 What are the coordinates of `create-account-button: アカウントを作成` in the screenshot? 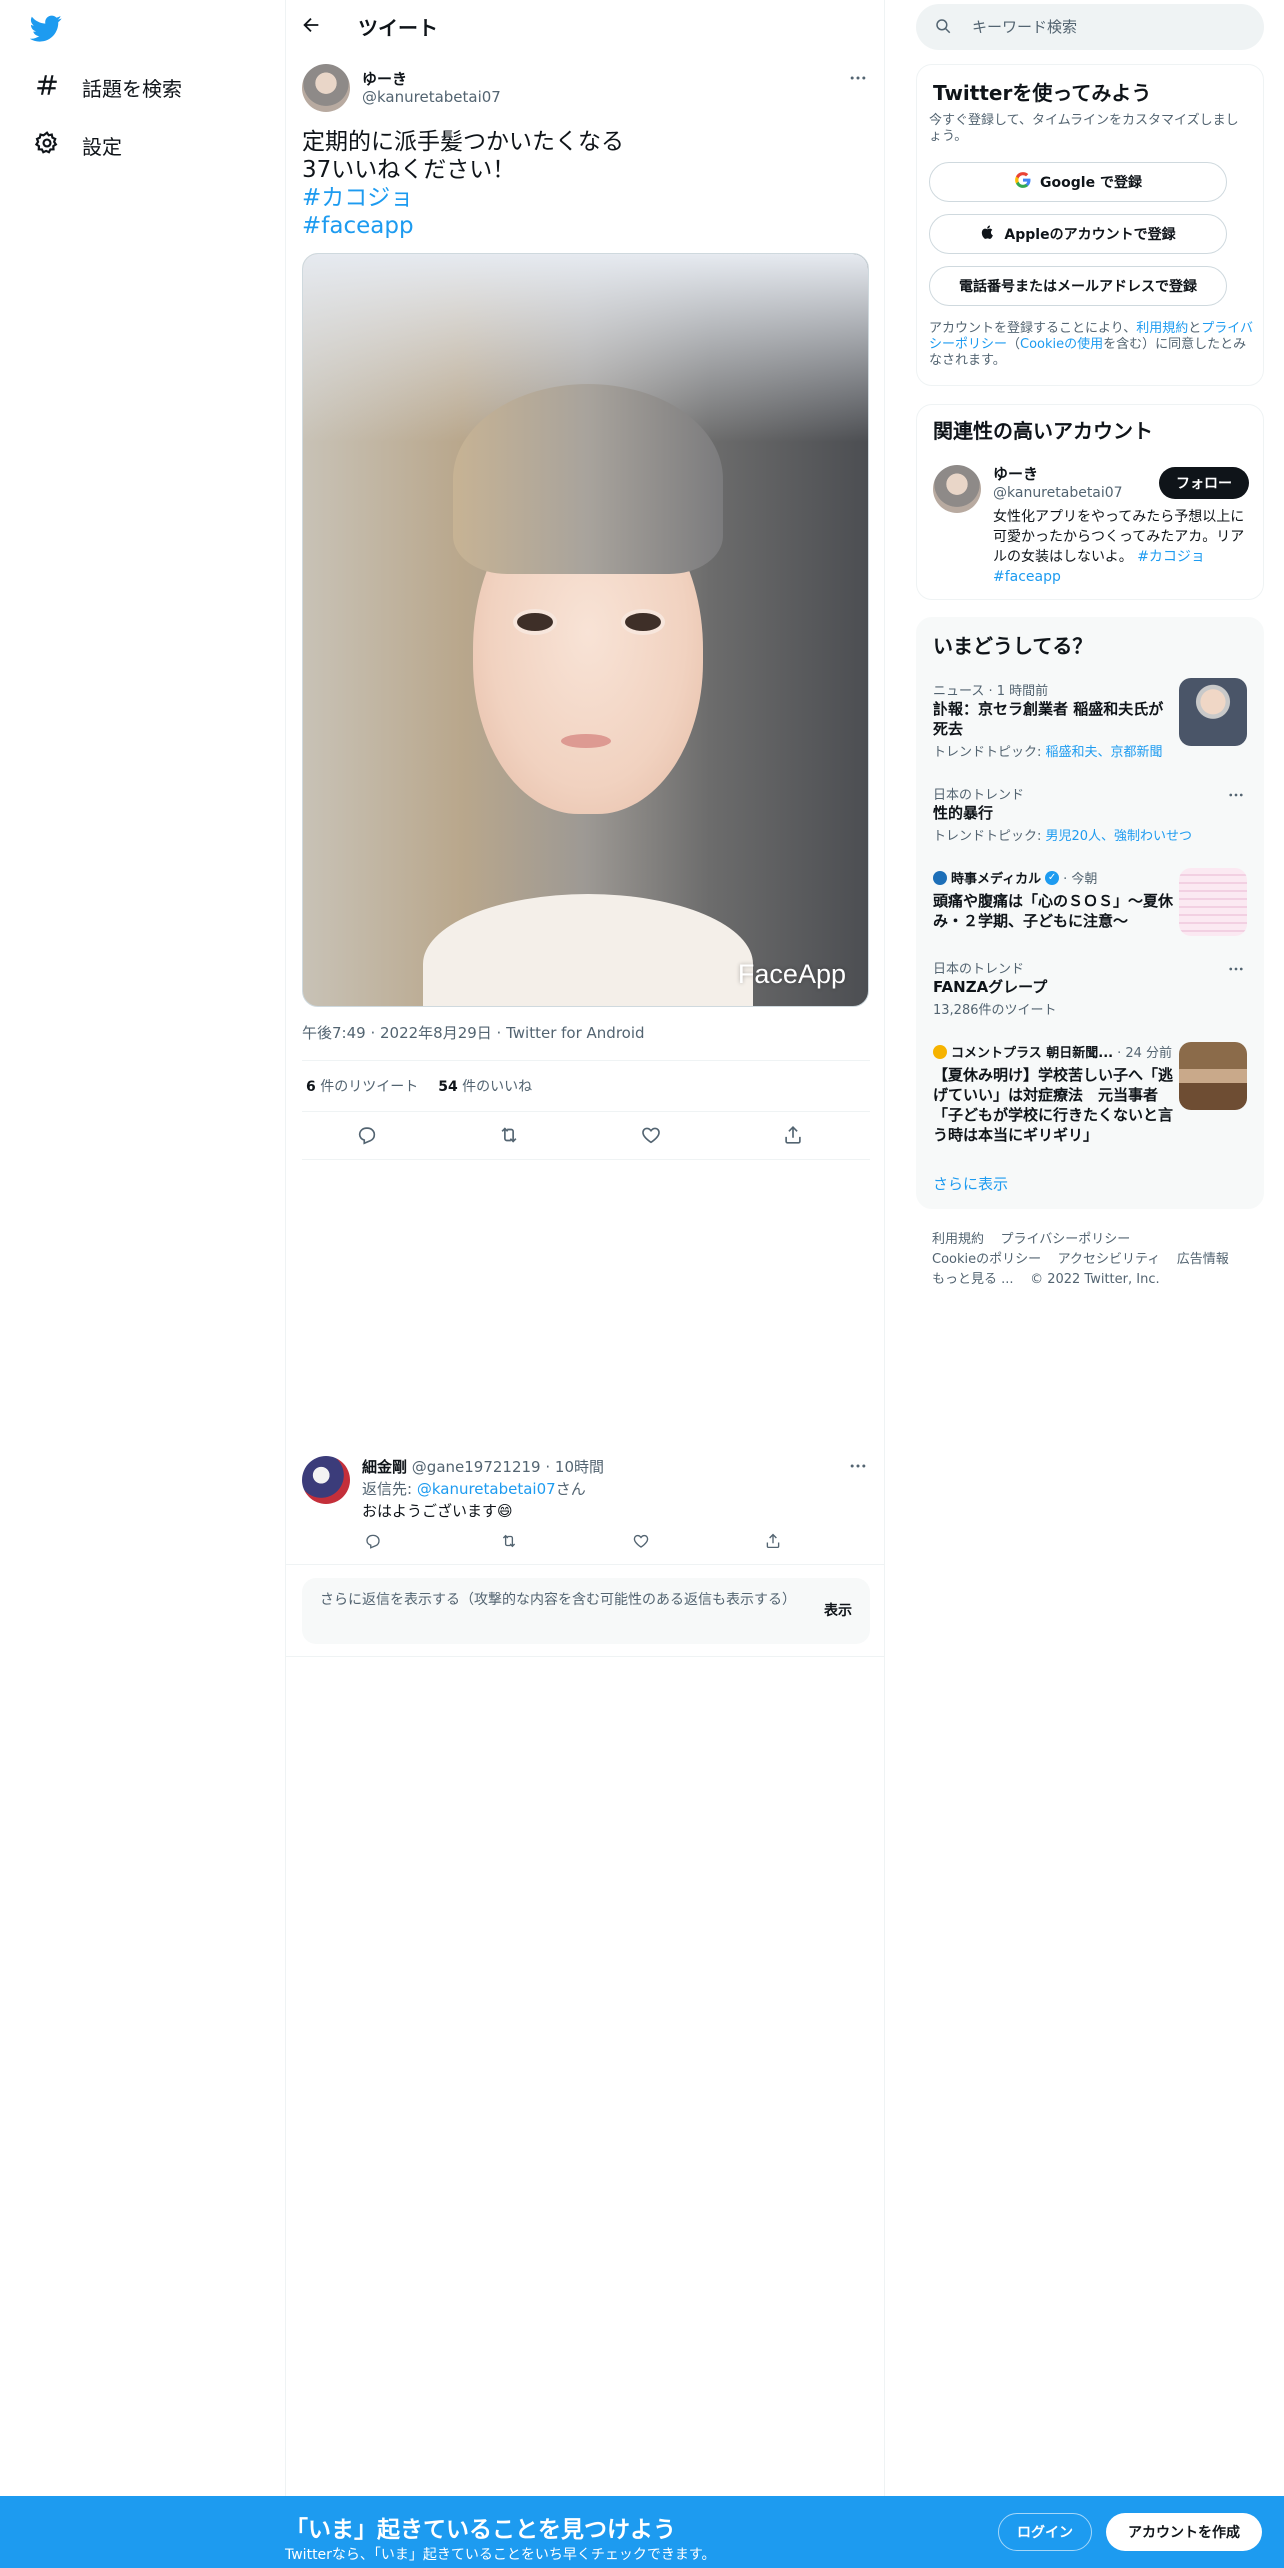 It's located at (1184, 2532).